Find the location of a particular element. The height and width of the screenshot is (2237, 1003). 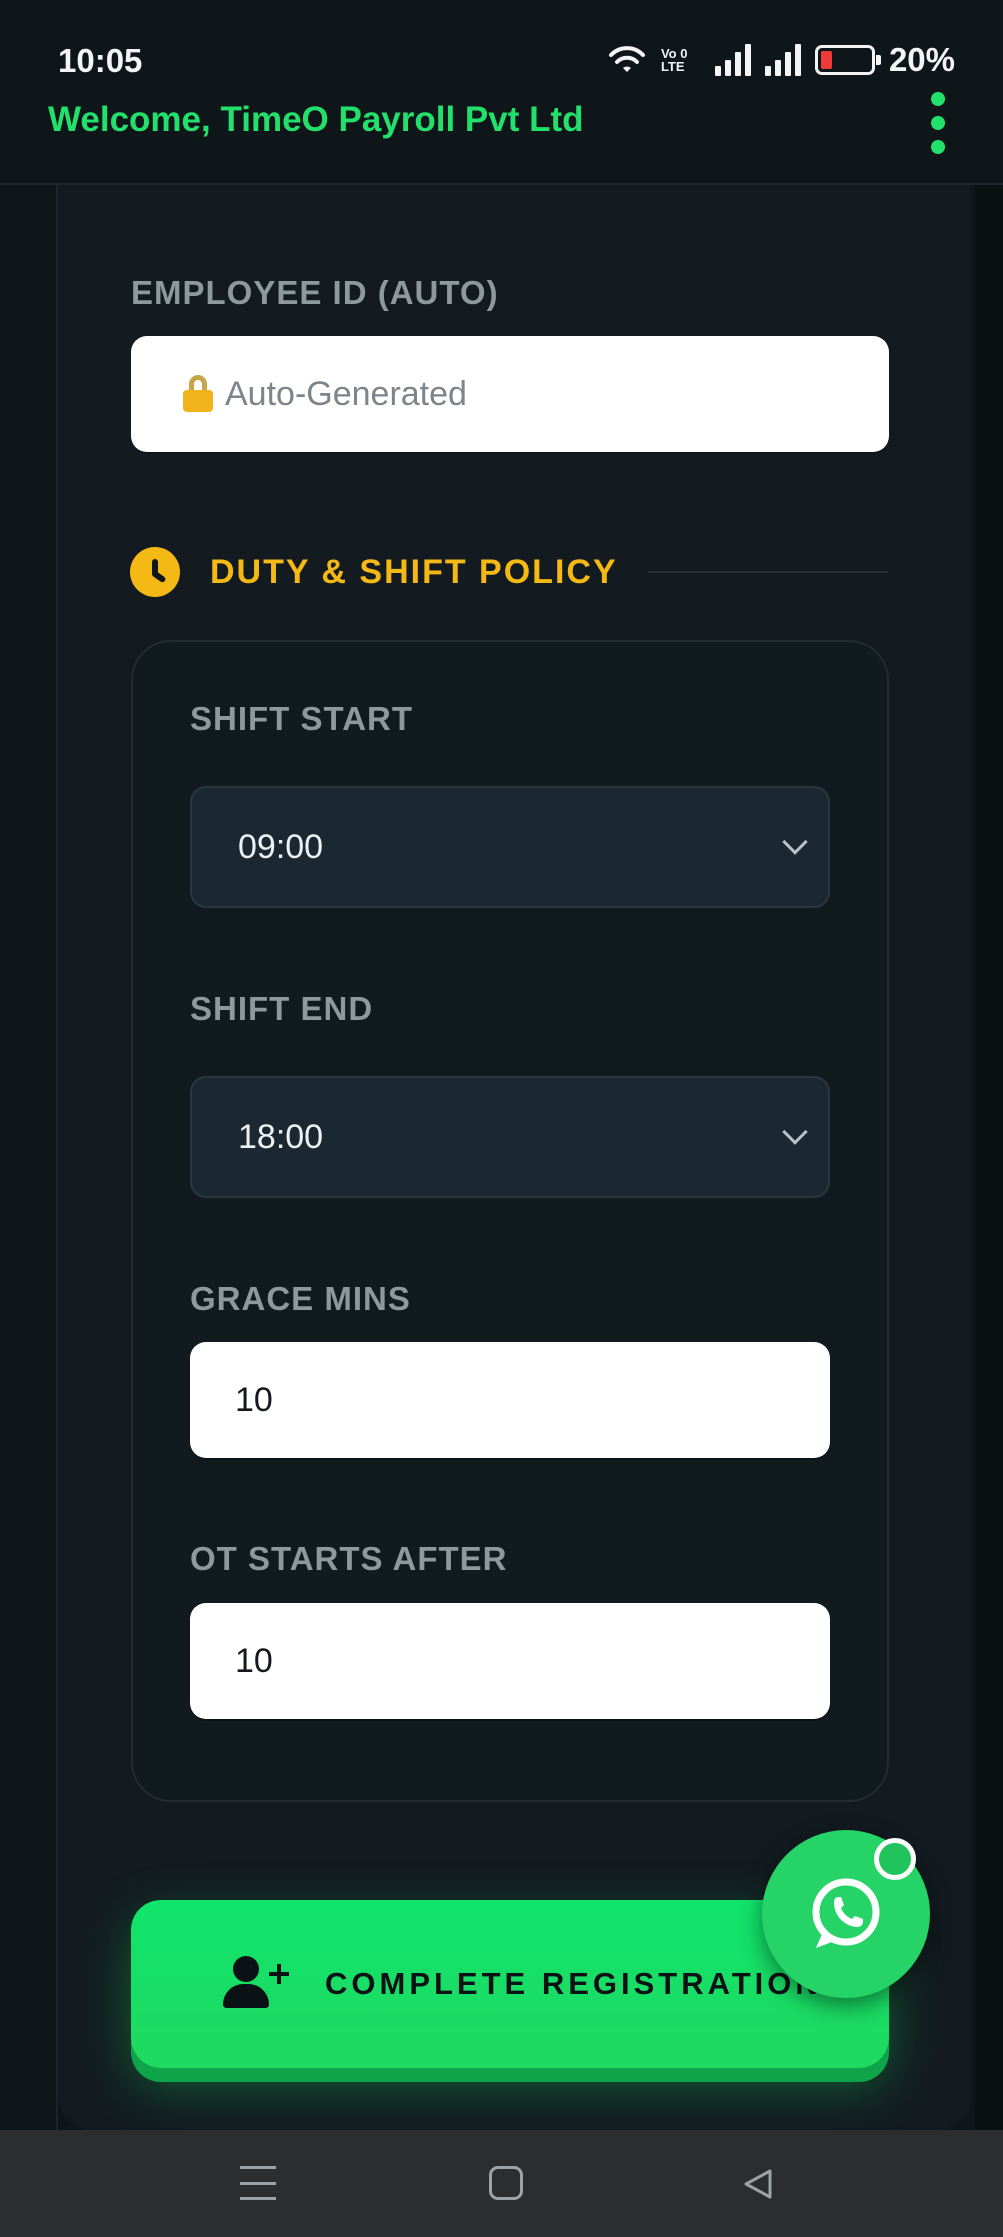

clock-icon is located at coordinates (155, 572).